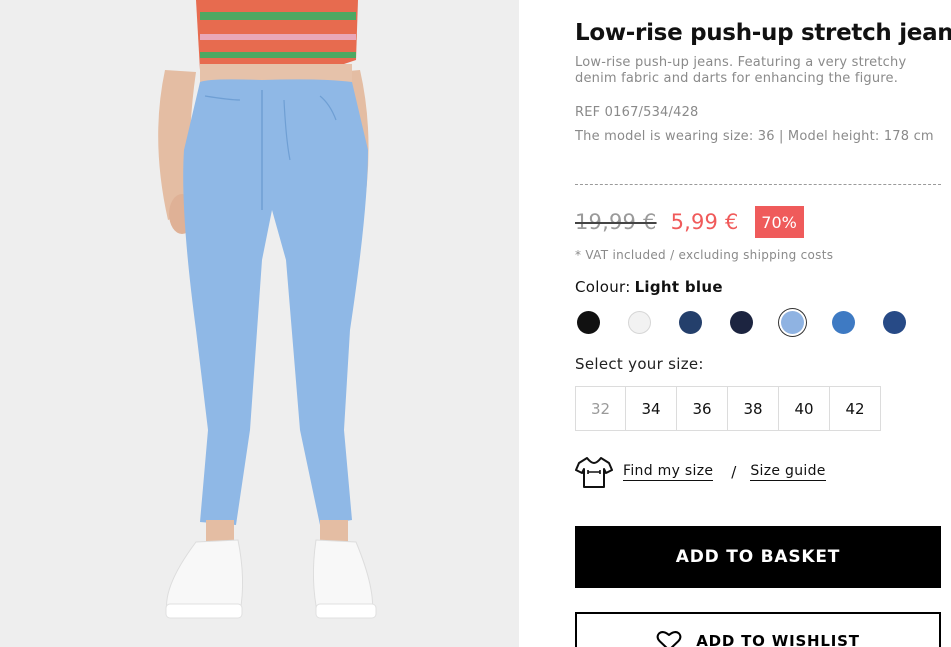 The height and width of the screenshot is (647, 951). I want to click on colour-swatch-light-blue, so click(792, 322).